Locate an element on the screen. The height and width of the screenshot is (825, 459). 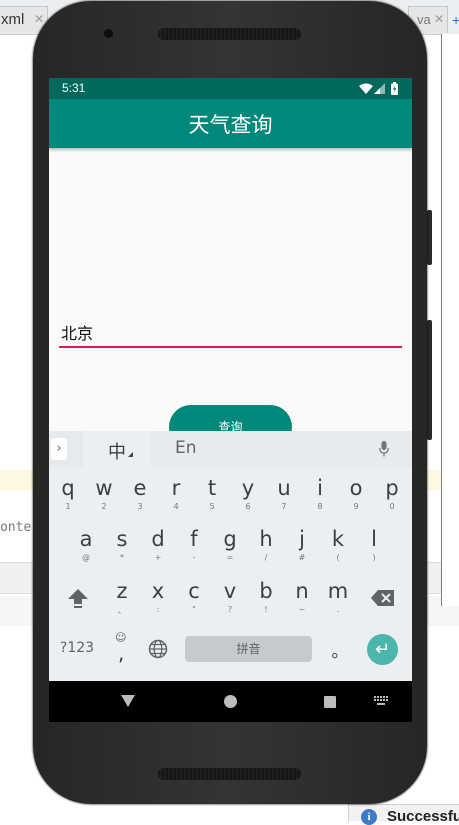
key-alt: 4 is located at coordinates (176, 506).